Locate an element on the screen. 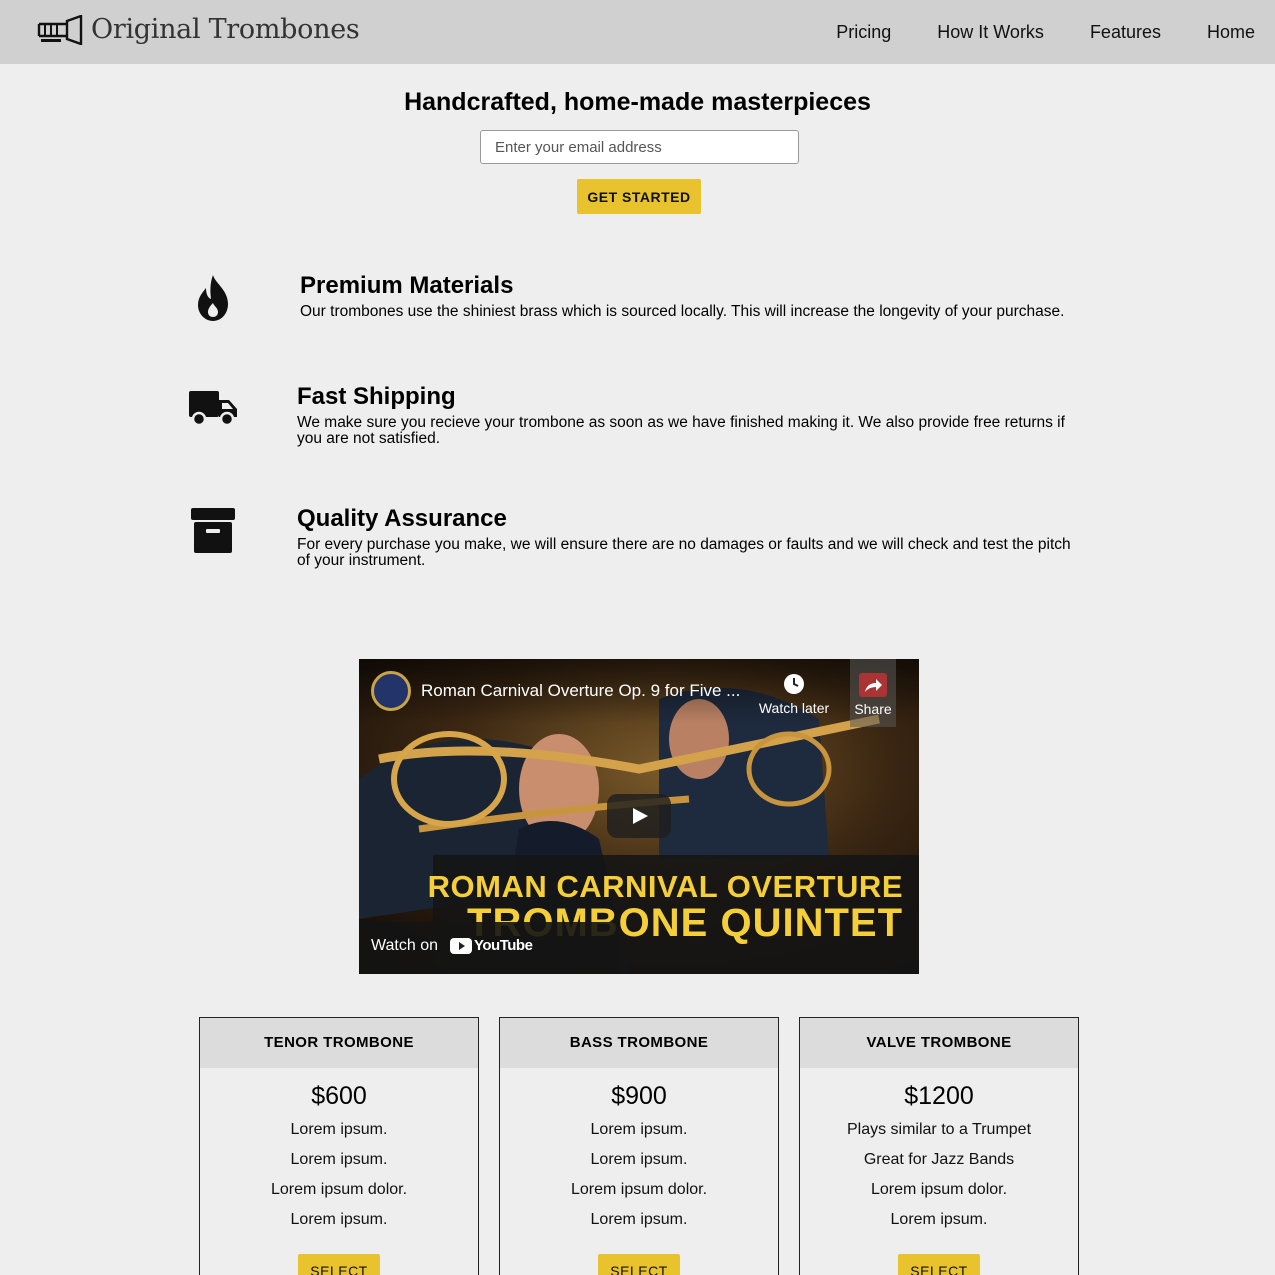  share-button: Share is located at coordinates (873, 693).